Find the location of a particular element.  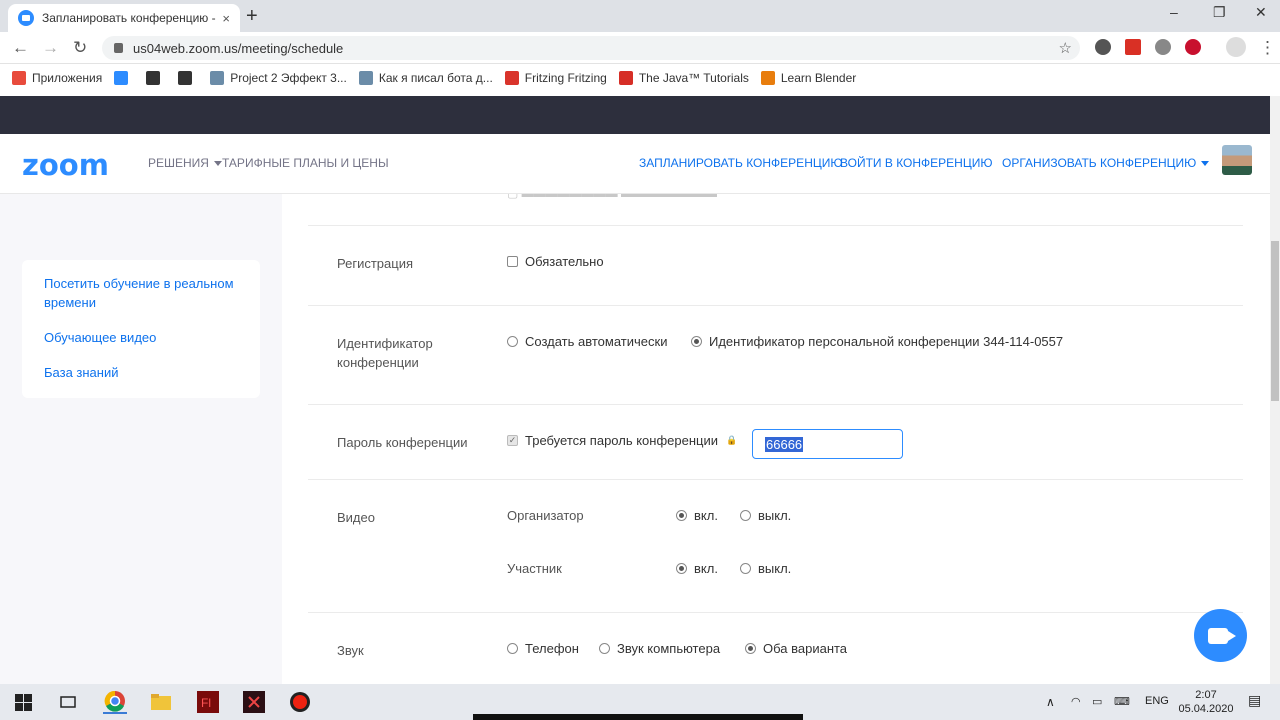

video-participant-on-radio: вкл. is located at coordinates (697, 568).